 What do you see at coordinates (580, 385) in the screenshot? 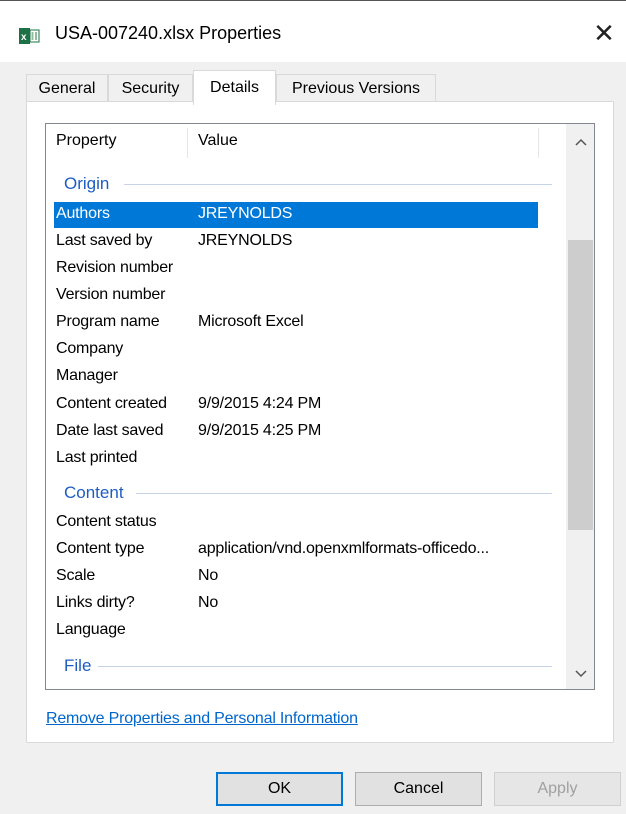
I see `scroll-thumb` at bounding box center [580, 385].